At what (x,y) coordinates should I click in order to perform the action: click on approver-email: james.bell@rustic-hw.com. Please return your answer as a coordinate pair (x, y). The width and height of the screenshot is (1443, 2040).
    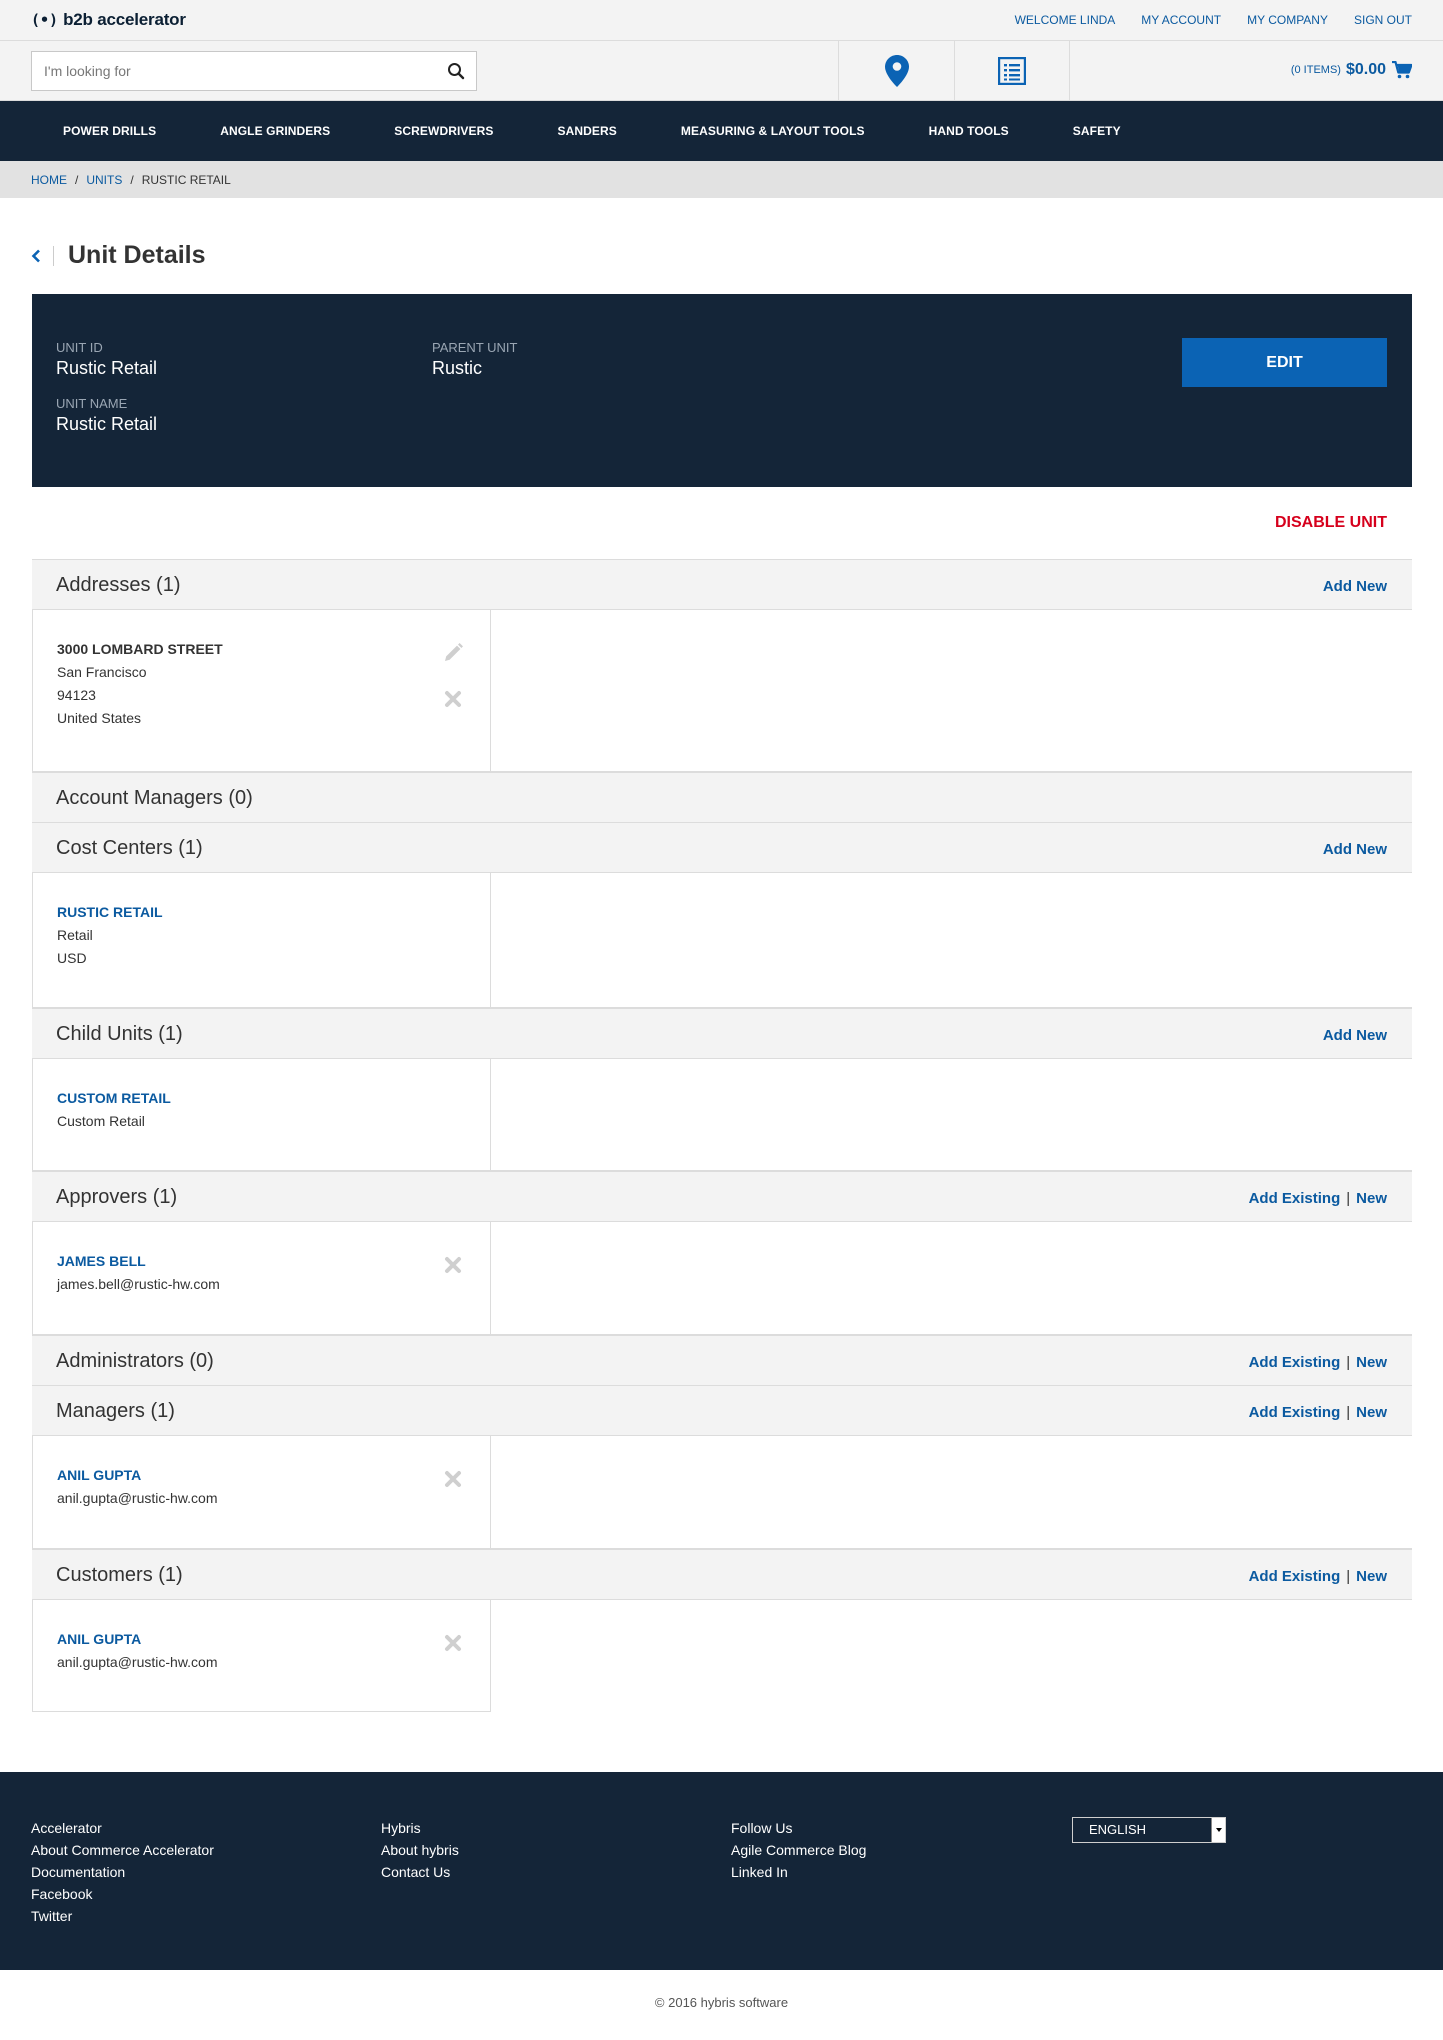
    Looking at the image, I should click on (138, 1284).